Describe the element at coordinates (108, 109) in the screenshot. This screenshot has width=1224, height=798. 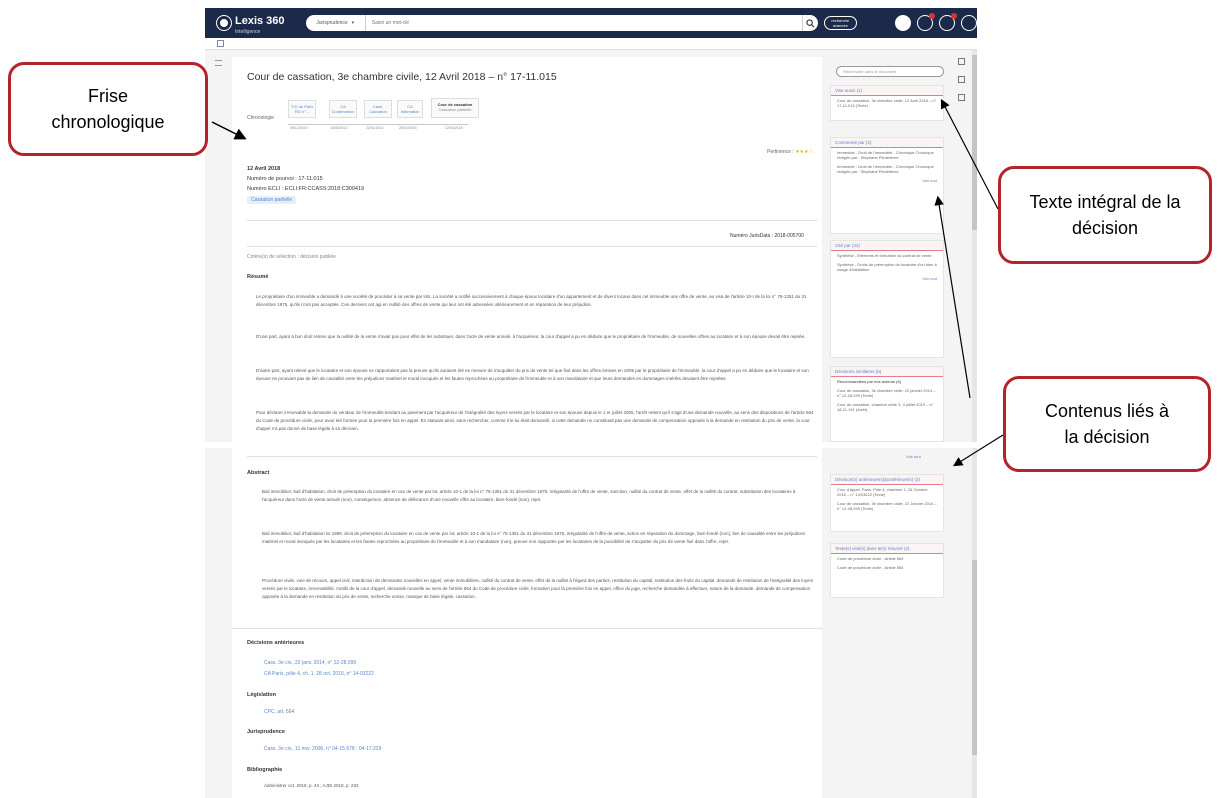
I see `callout-frise: Frise chronologique` at that location.